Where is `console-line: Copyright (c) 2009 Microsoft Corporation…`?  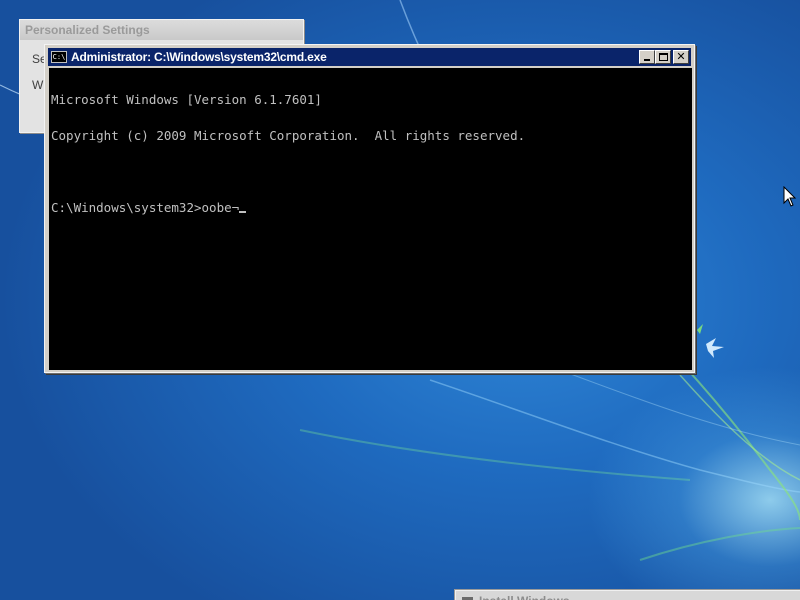
console-line: Copyright (c) 2009 Microsoft Corporation… is located at coordinates (288, 135).